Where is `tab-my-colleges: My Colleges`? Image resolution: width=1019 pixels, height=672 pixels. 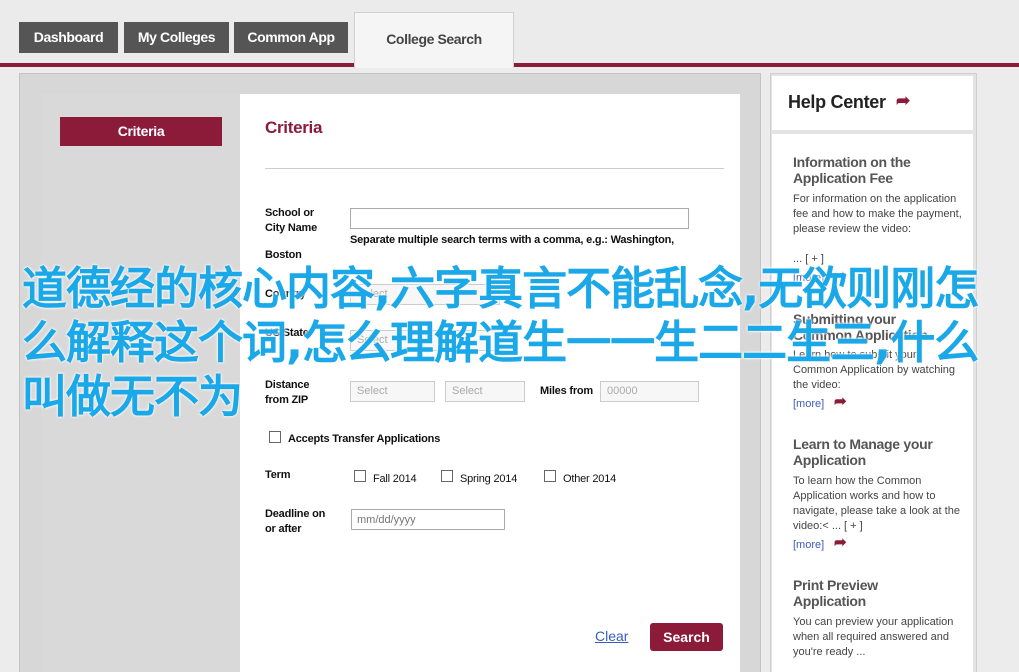
tab-my-colleges: My Colleges is located at coordinates (176, 37).